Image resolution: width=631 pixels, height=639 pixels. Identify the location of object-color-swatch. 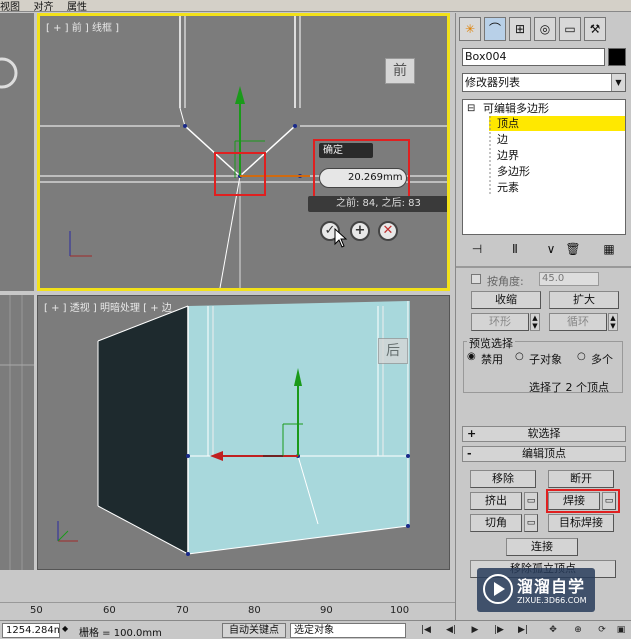
(617, 57).